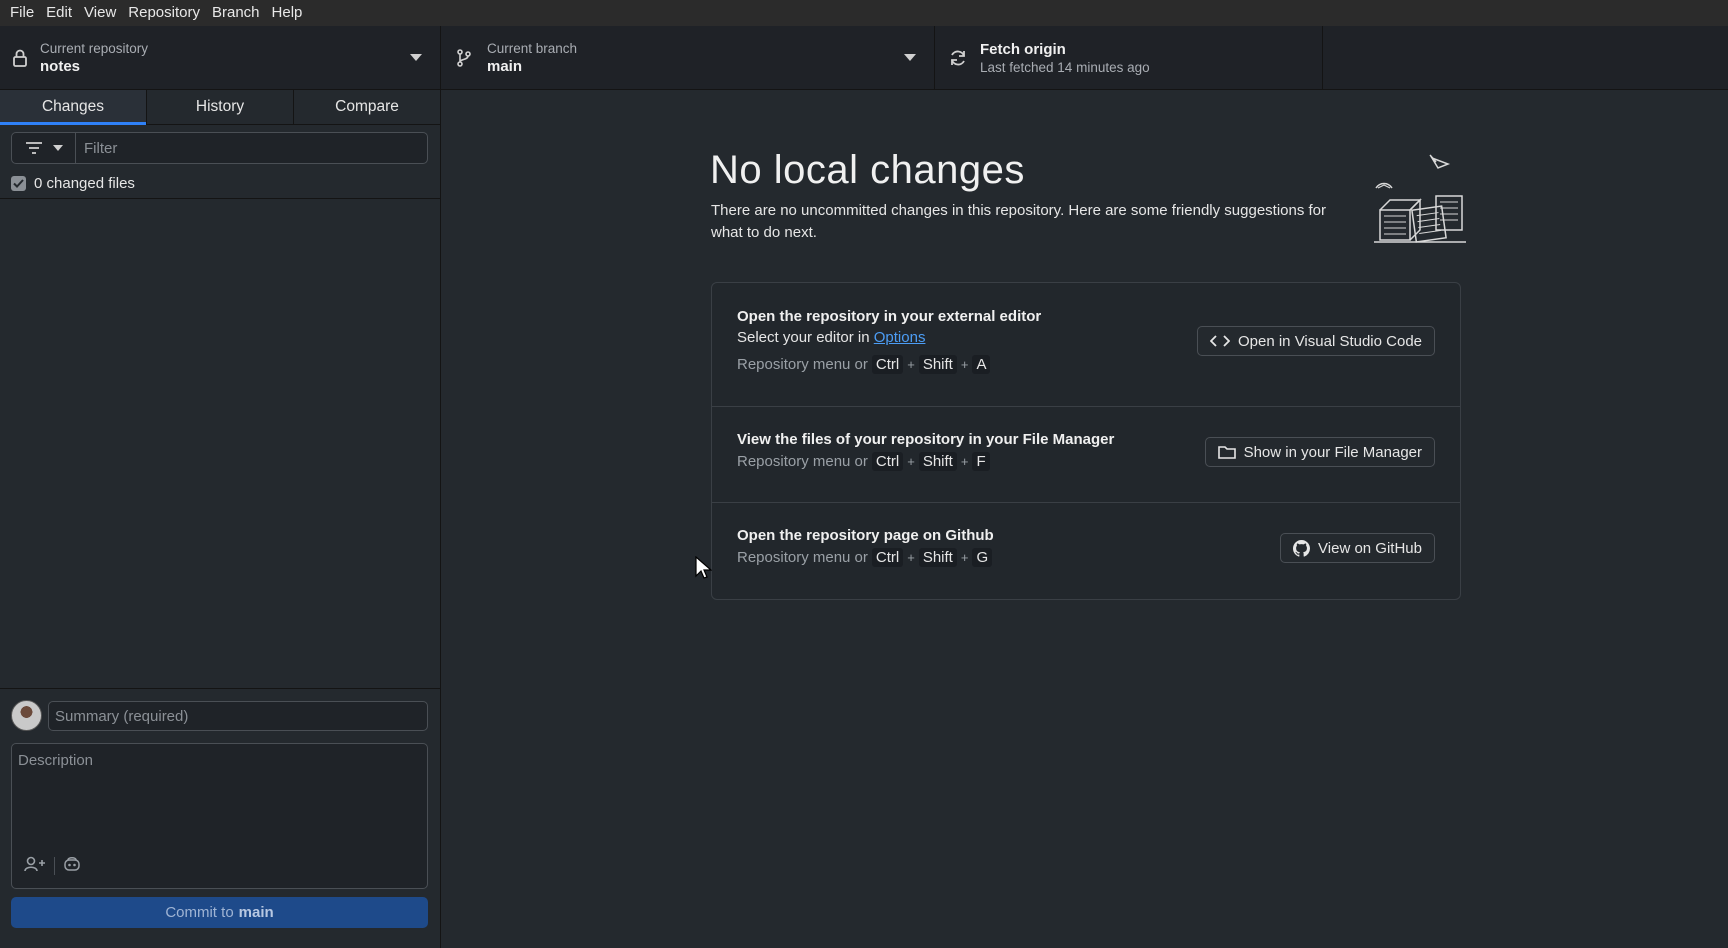 The height and width of the screenshot is (948, 1728). What do you see at coordinates (1226, 452) in the screenshot?
I see `folder-icon` at bounding box center [1226, 452].